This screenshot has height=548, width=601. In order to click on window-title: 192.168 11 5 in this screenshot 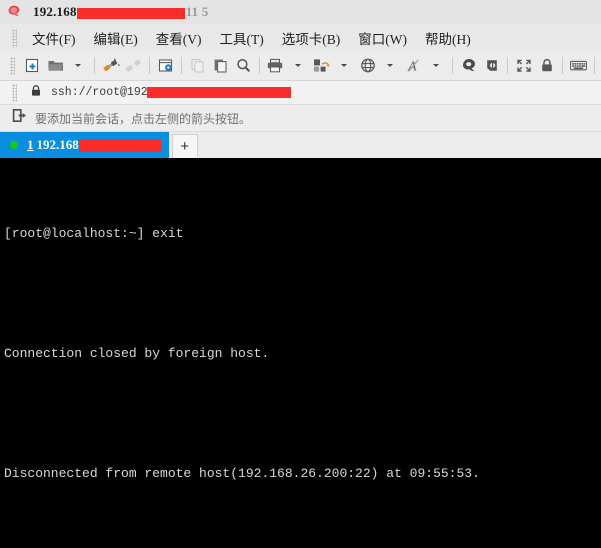, I will do `click(121, 12)`.